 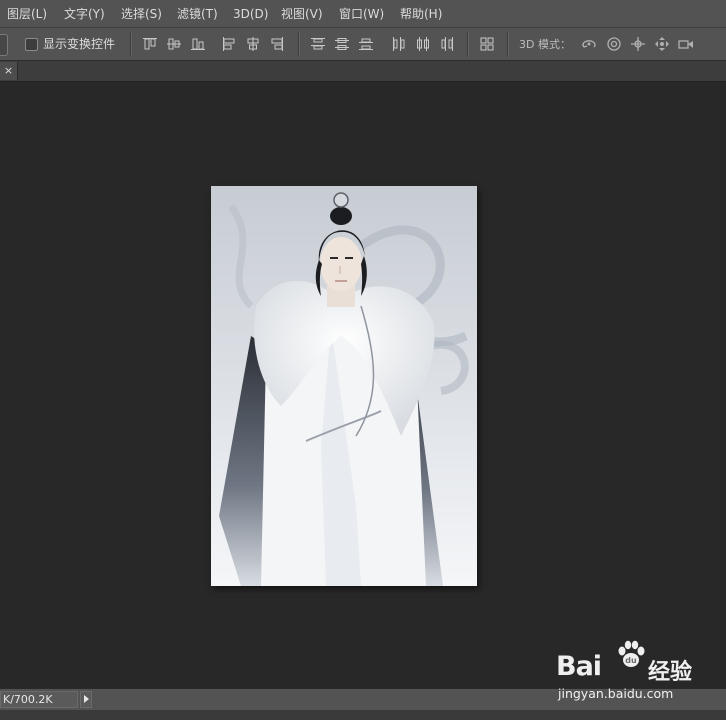 What do you see at coordinates (686, 44) in the screenshot?
I see `camera-3d-icon` at bounding box center [686, 44].